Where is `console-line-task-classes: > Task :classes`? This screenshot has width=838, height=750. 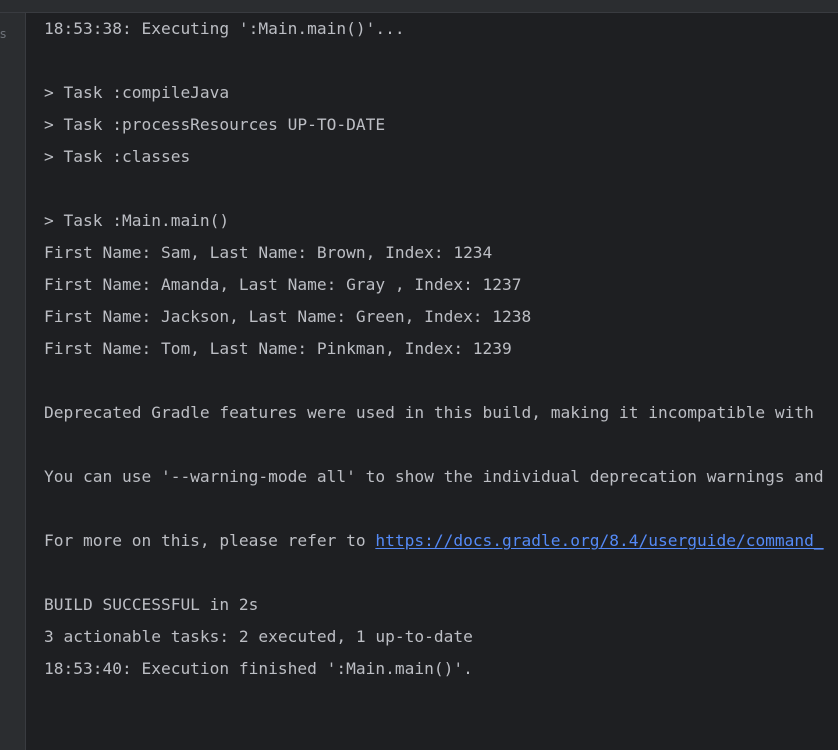 console-line-task-classes: > Task :classes is located at coordinates (117, 156).